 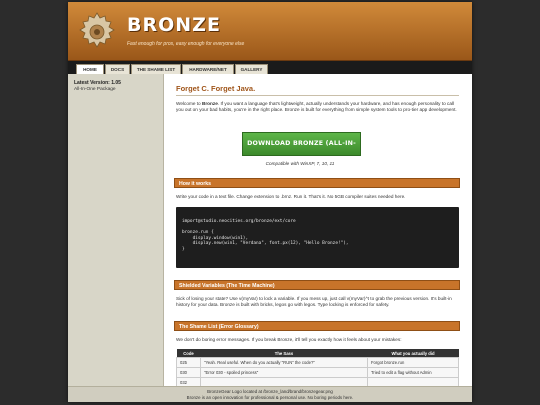 I want to click on section-how-it-works: How it works, so click(x=317, y=183).